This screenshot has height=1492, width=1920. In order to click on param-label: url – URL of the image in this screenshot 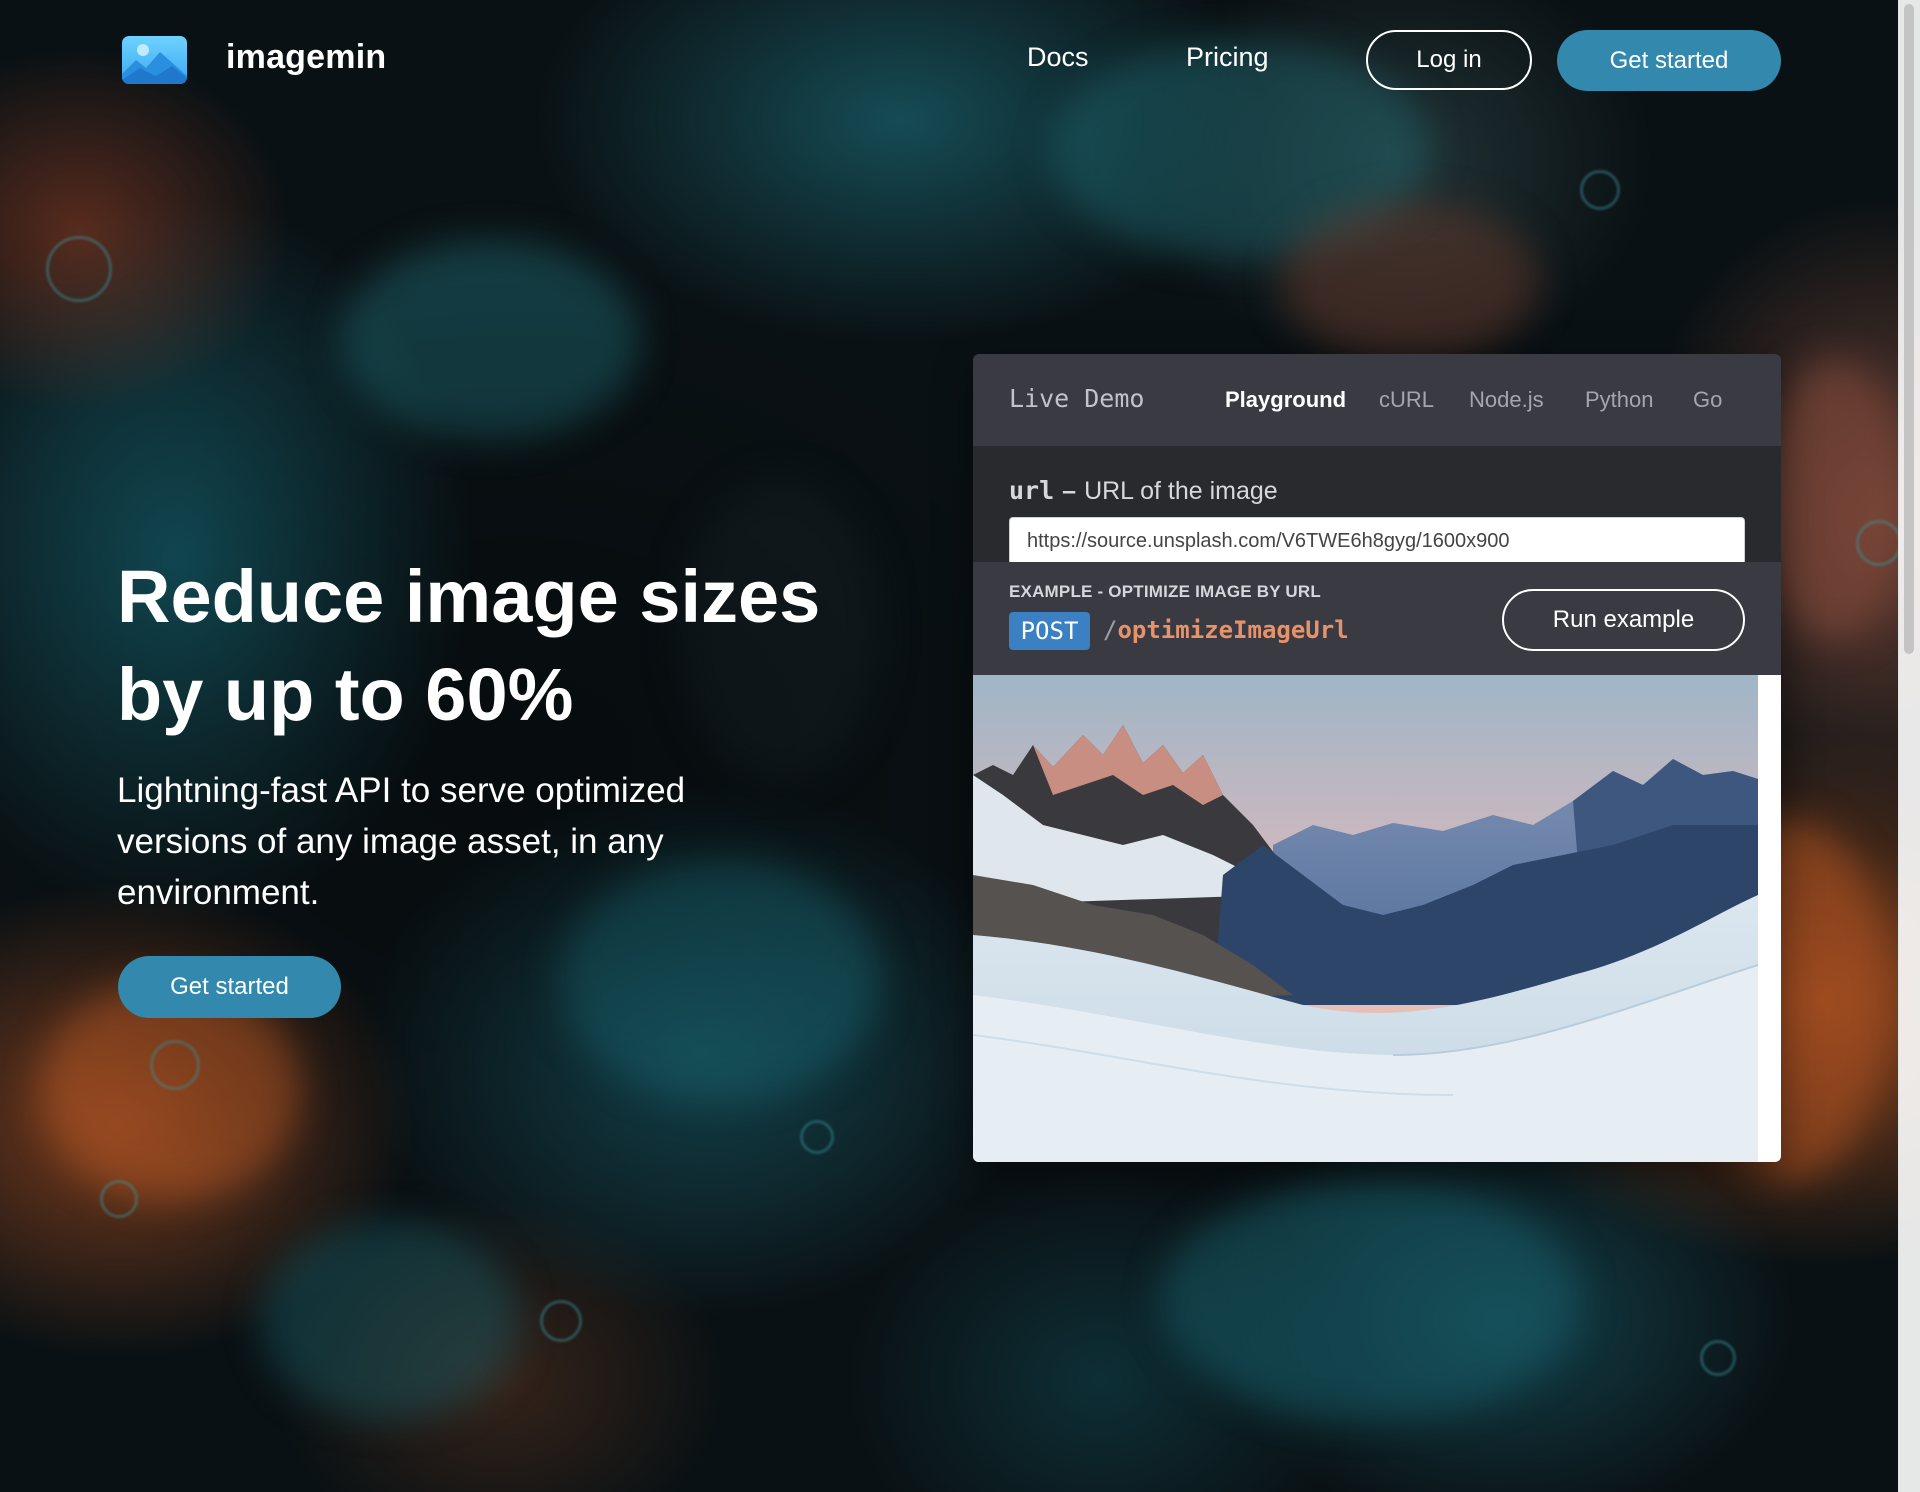, I will do `click(1143, 491)`.